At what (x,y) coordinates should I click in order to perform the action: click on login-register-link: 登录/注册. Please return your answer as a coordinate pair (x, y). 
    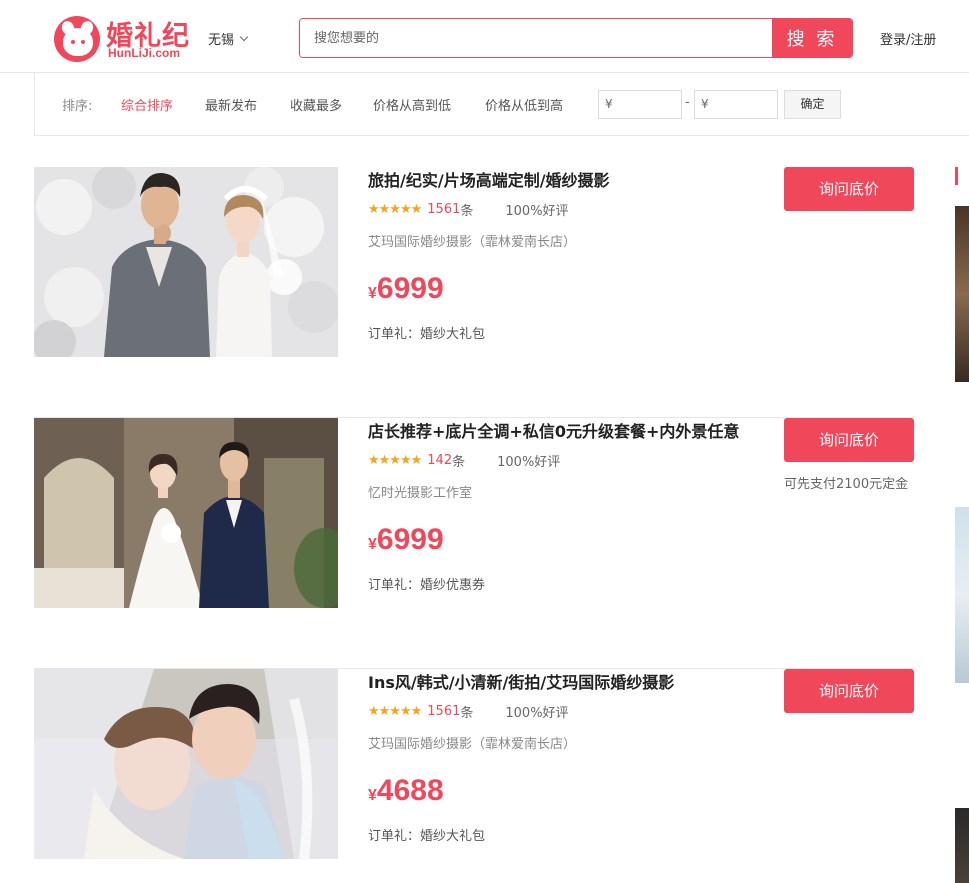
    Looking at the image, I should click on (908, 38).